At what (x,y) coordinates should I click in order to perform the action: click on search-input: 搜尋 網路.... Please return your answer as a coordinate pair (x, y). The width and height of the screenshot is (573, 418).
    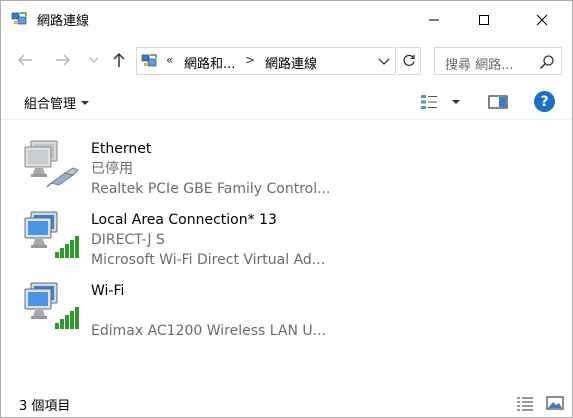
    Looking at the image, I should click on (479, 63).